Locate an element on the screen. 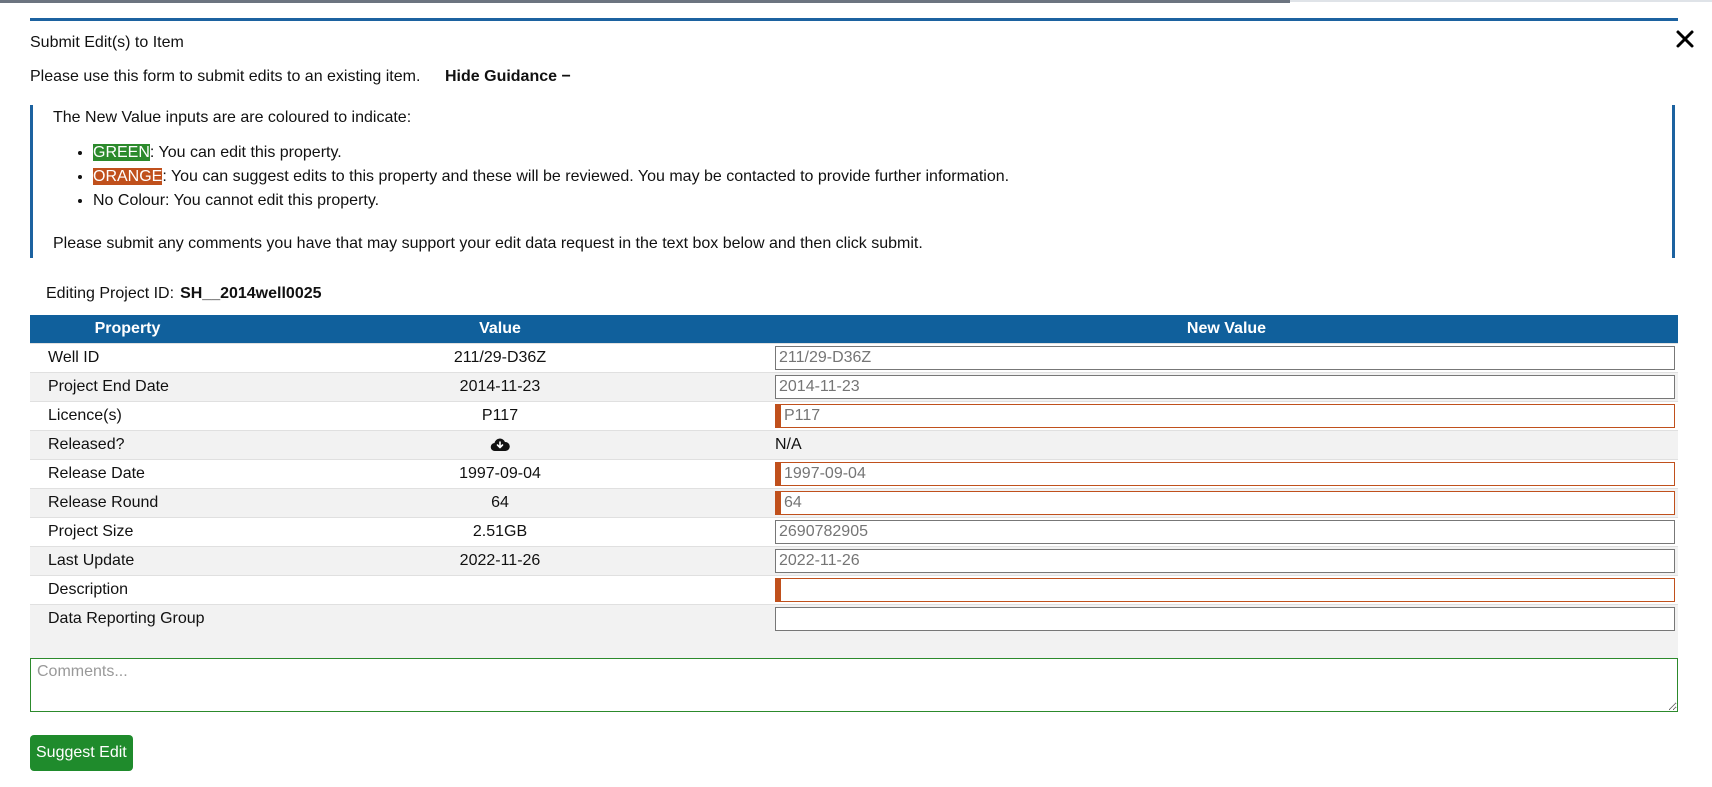 The image size is (1712, 787). orange-swatch: ORANGE is located at coordinates (128, 176).